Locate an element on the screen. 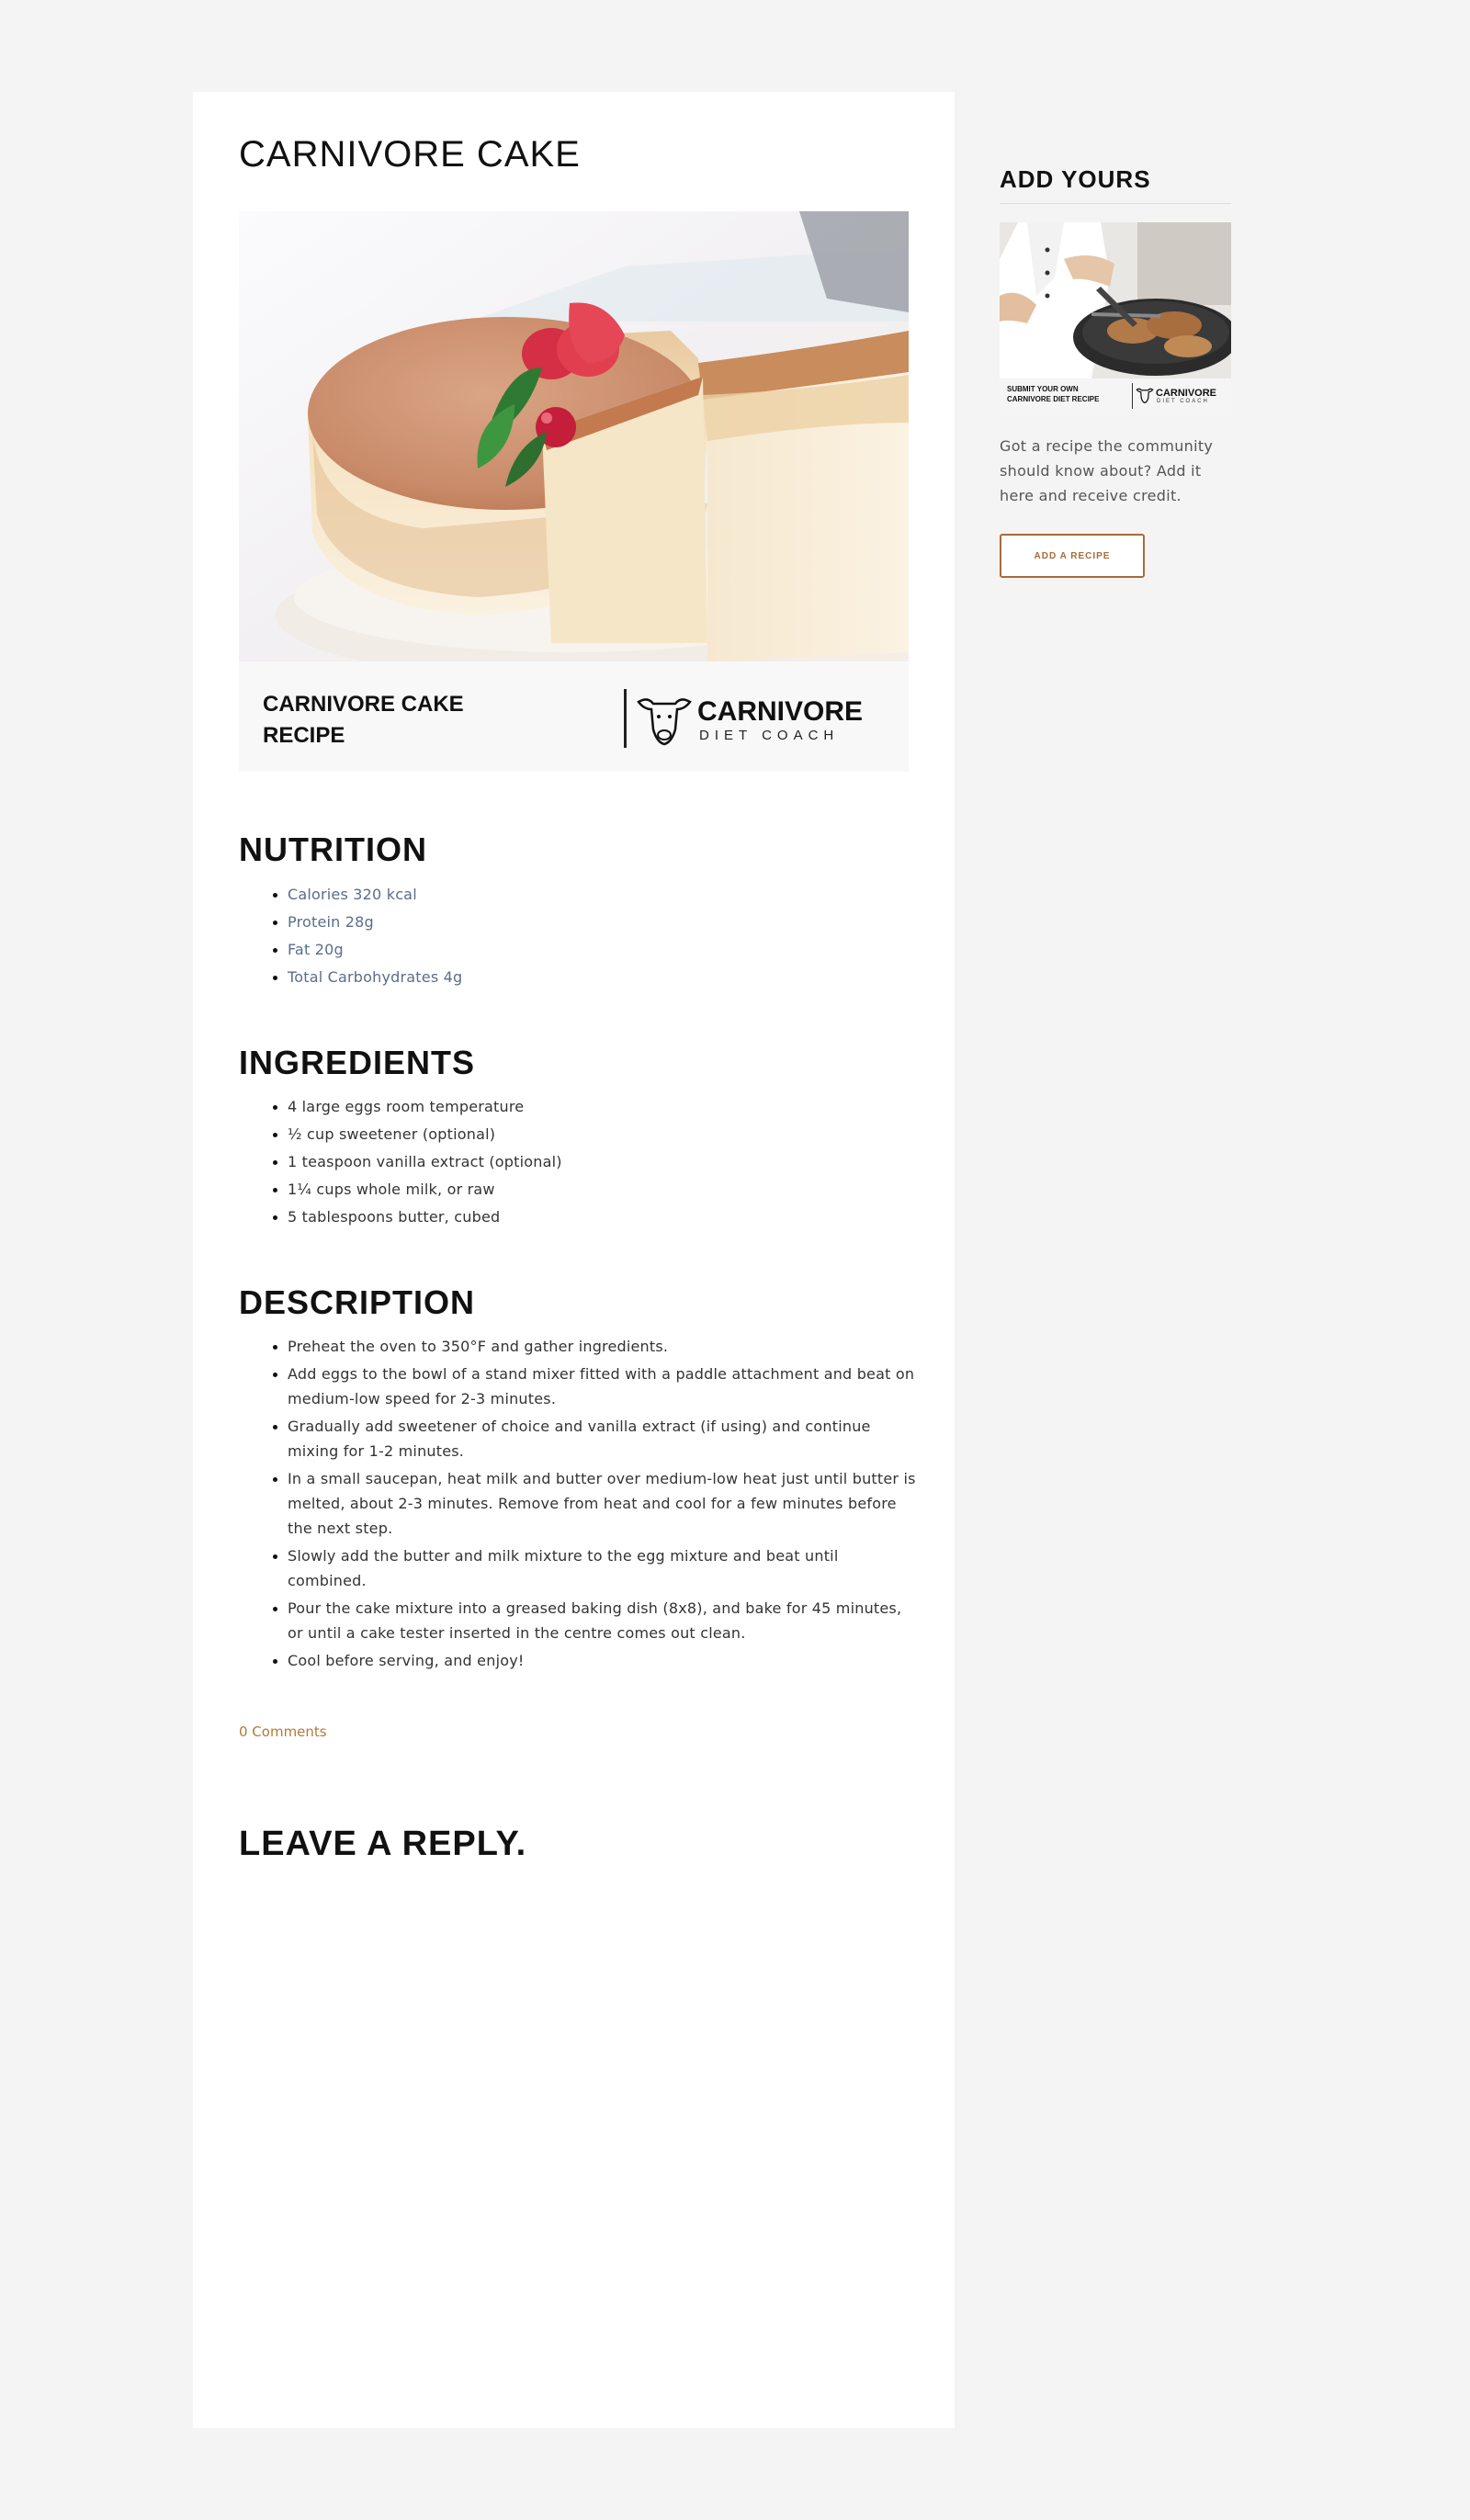 The image size is (1470, 2520). promo-caption-line: SUBMIT YOUR OWN is located at coordinates (1043, 389).